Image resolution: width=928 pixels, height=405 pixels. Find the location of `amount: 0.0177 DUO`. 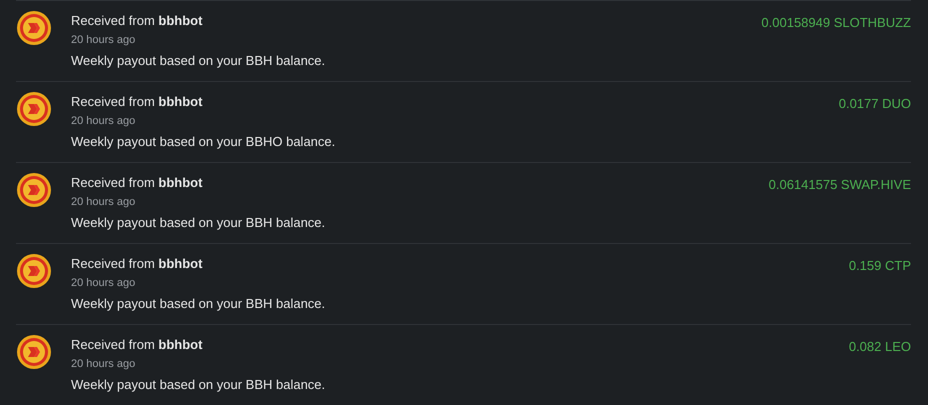

amount: 0.0177 DUO is located at coordinates (874, 104).